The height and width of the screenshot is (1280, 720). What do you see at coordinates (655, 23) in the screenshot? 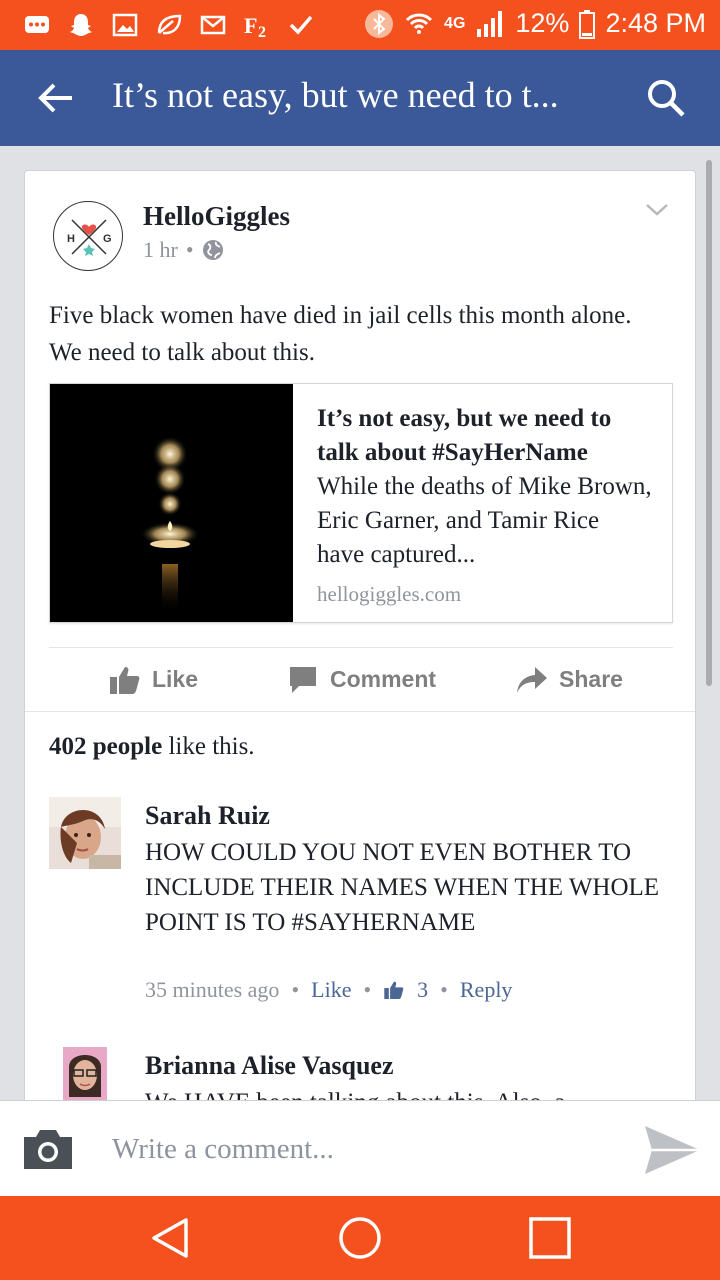
I see `clock: 2:48 PM` at bounding box center [655, 23].